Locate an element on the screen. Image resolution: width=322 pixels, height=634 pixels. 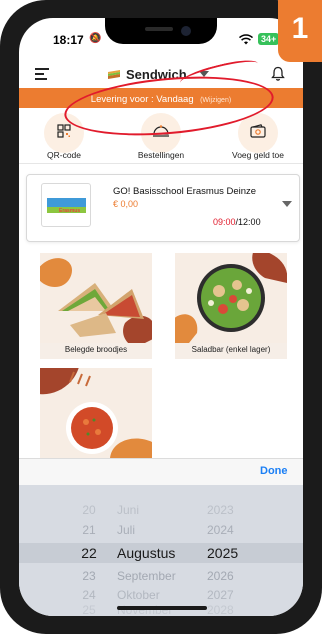
step-badge: 1 is located at coordinates (300, 31).